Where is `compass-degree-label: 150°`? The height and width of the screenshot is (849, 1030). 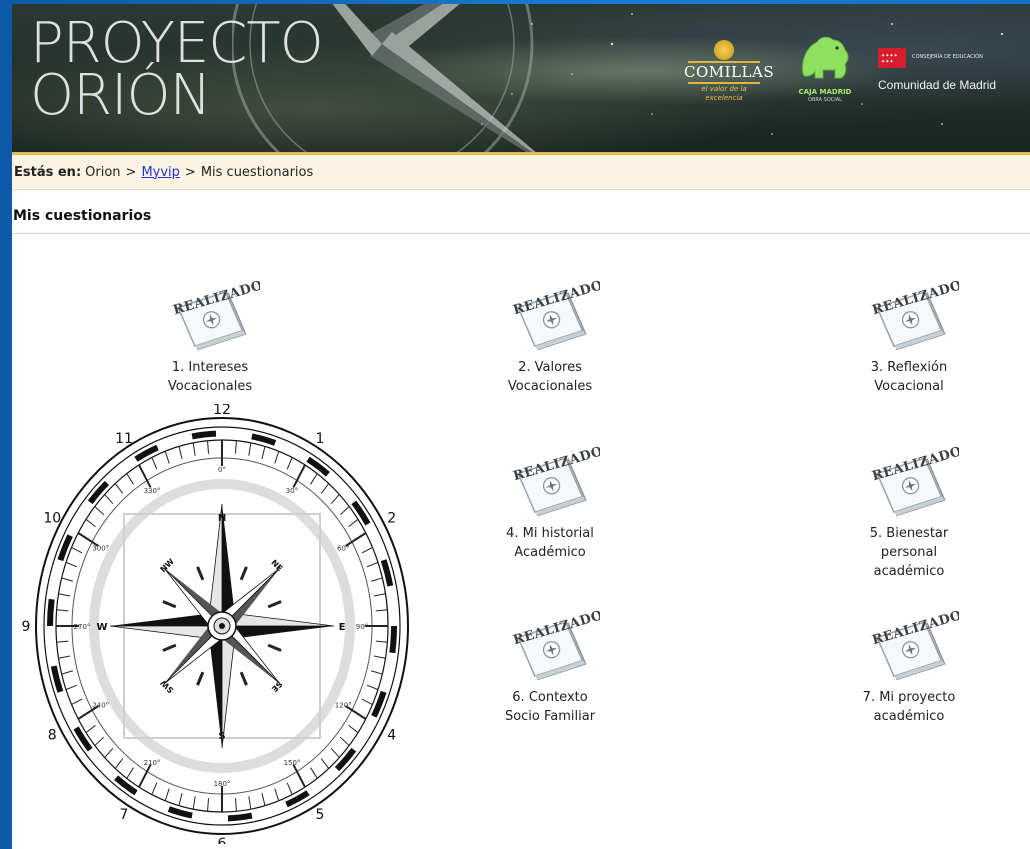
compass-degree-label: 150° is located at coordinates (292, 763).